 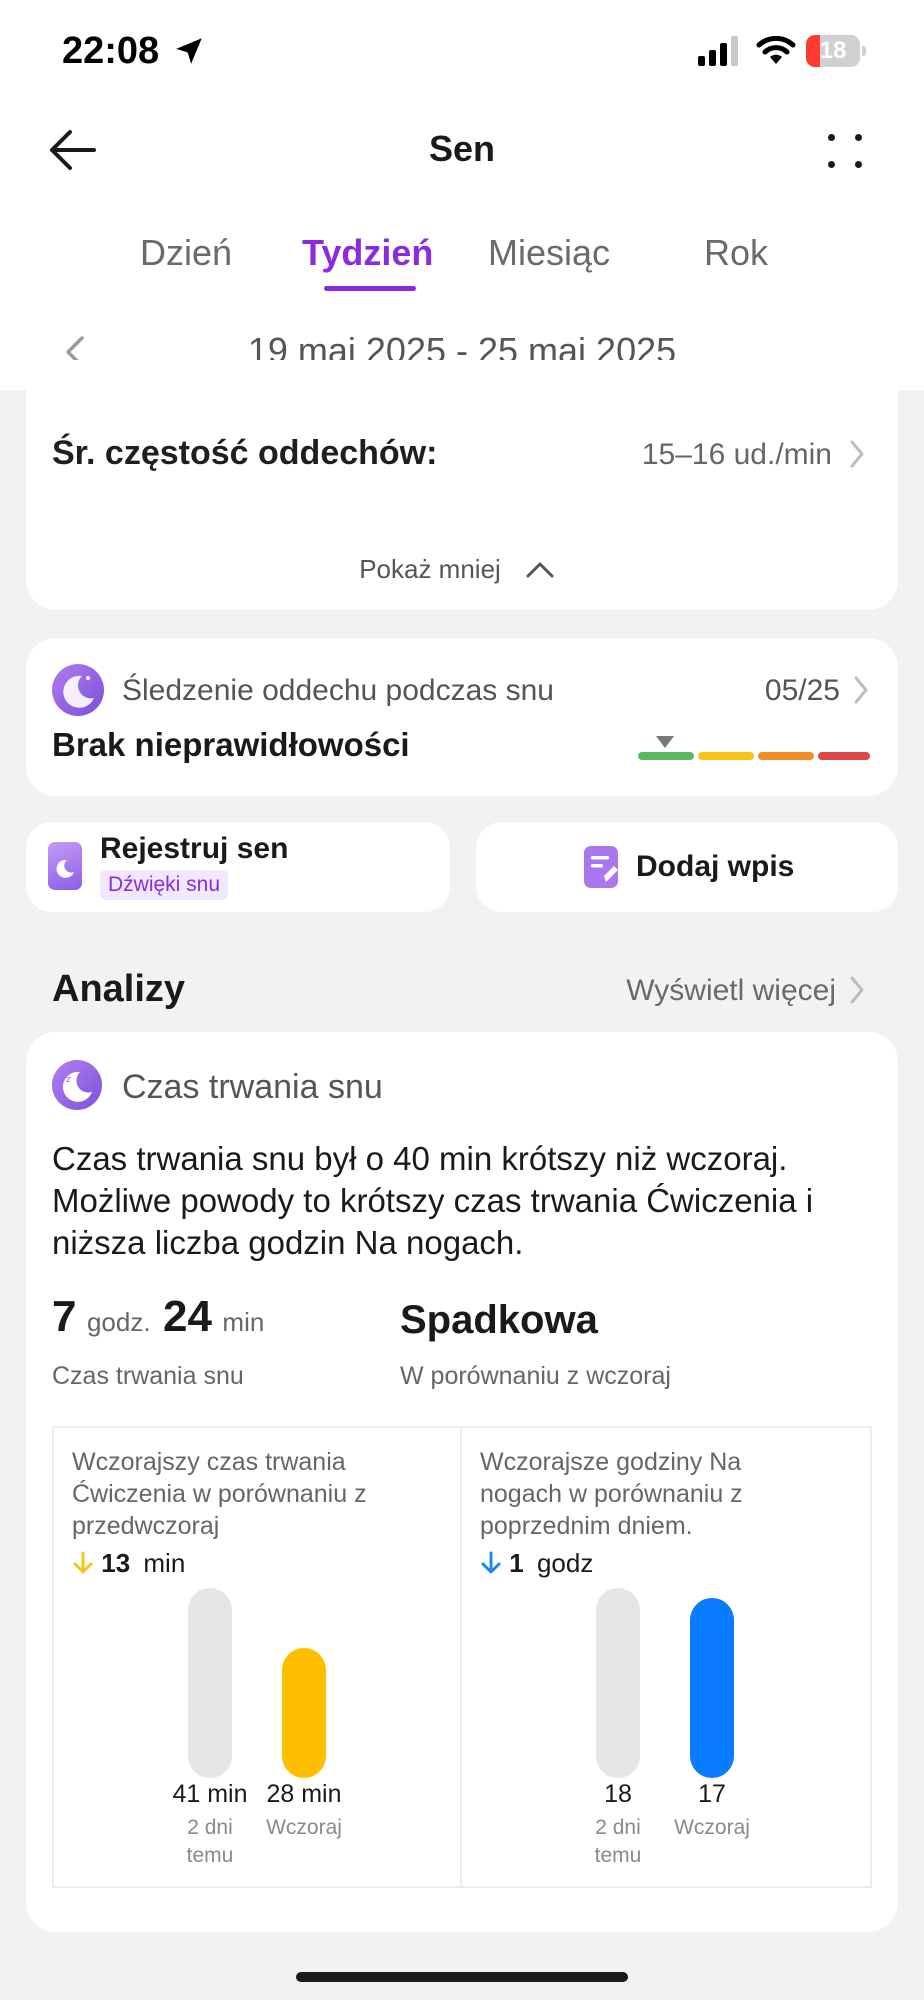 I want to click on breath-tracking-date: 05/25, so click(x=802, y=690).